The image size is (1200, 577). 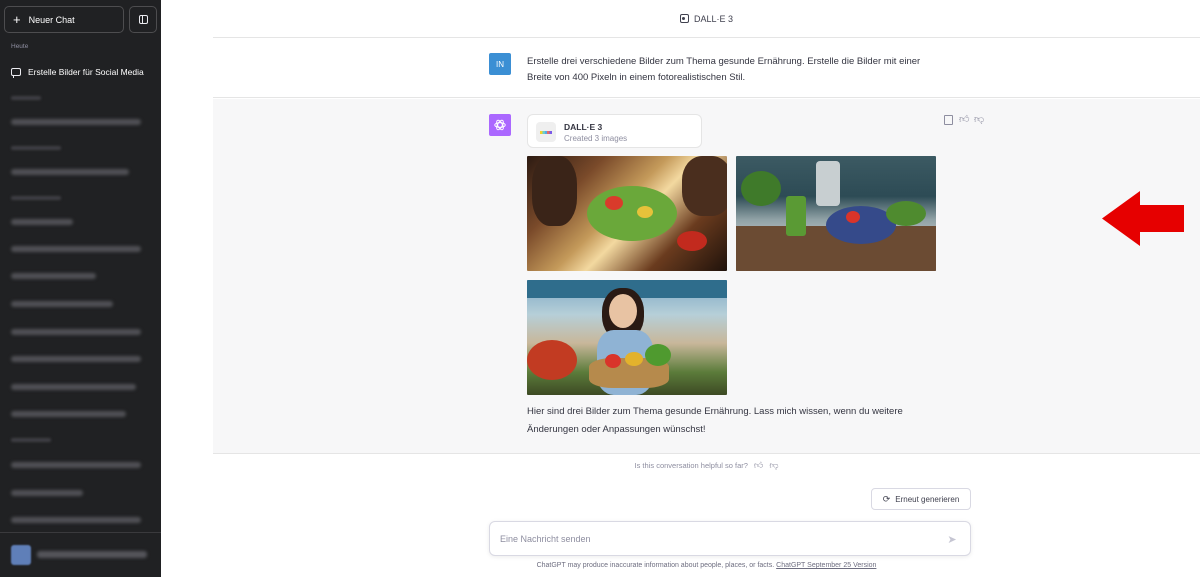 What do you see at coordinates (623, 311) in the screenshot?
I see `face-shape` at bounding box center [623, 311].